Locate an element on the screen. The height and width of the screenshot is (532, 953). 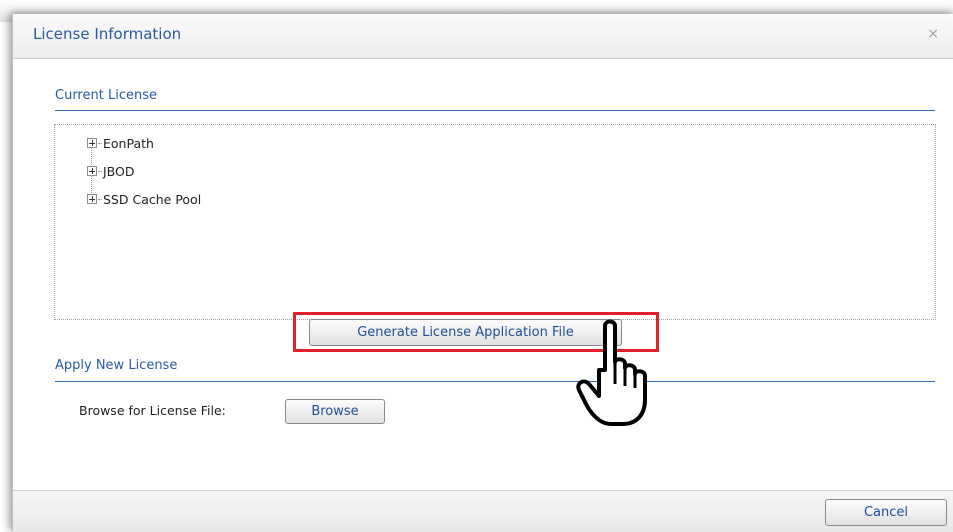
hand-pointer-icon is located at coordinates (611, 372).